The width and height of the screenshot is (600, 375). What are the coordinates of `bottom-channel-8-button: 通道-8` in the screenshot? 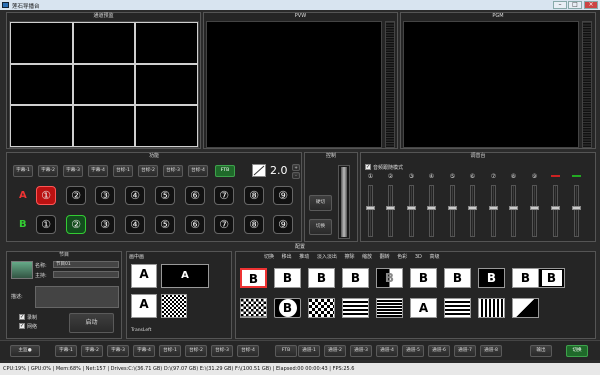 It's located at (491, 351).